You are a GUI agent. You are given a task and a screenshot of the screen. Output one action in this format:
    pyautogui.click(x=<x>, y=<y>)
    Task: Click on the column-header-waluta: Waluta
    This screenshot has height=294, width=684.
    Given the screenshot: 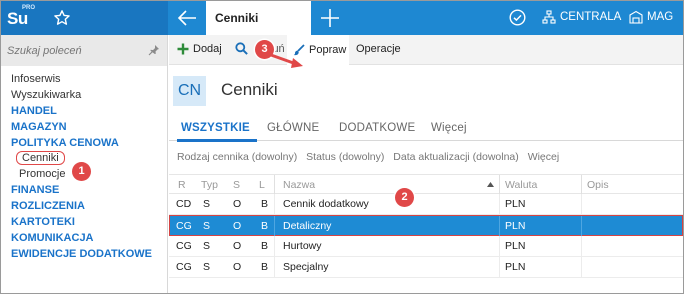 What is the action you would take?
    pyautogui.click(x=521, y=185)
    